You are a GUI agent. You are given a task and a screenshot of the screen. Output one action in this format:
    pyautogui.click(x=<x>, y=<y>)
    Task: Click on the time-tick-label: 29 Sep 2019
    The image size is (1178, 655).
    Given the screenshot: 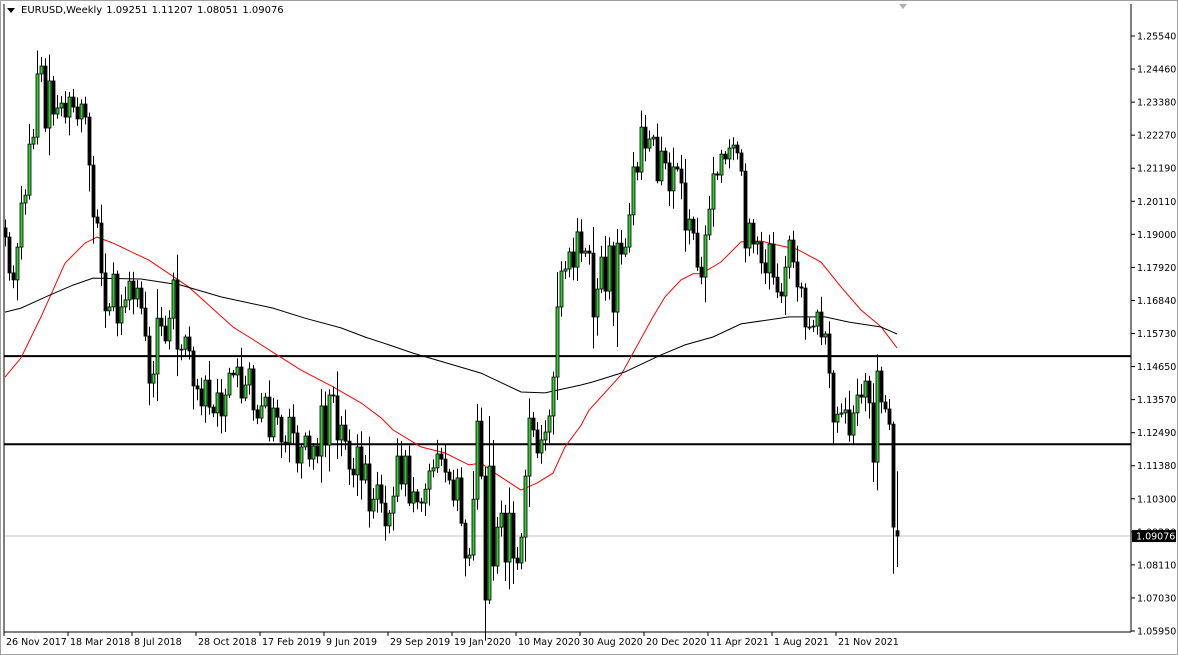 What is the action you would take?
    pyautogui.click(x=420, y=642)
    